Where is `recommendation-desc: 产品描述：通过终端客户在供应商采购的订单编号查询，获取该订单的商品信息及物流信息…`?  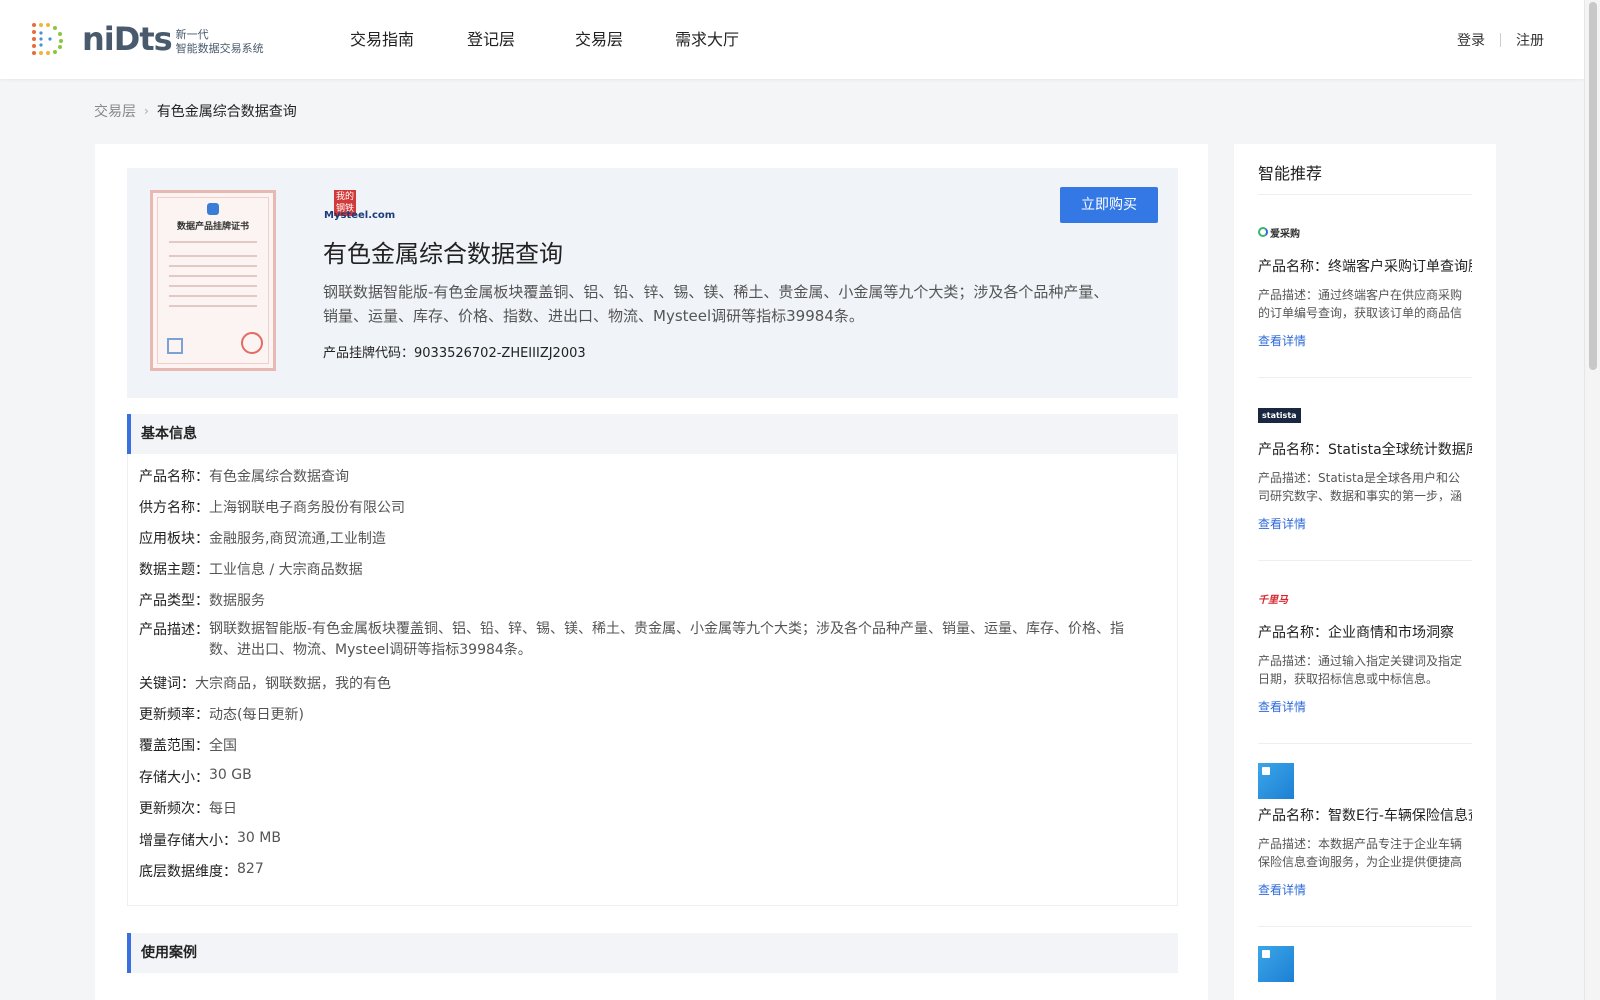 recommendation-desc: 产品描述：通过终端客户在供应商采购的订单编号查询，获取该订单的商品信息及物流信息… is located at coordinates (1360, 304).